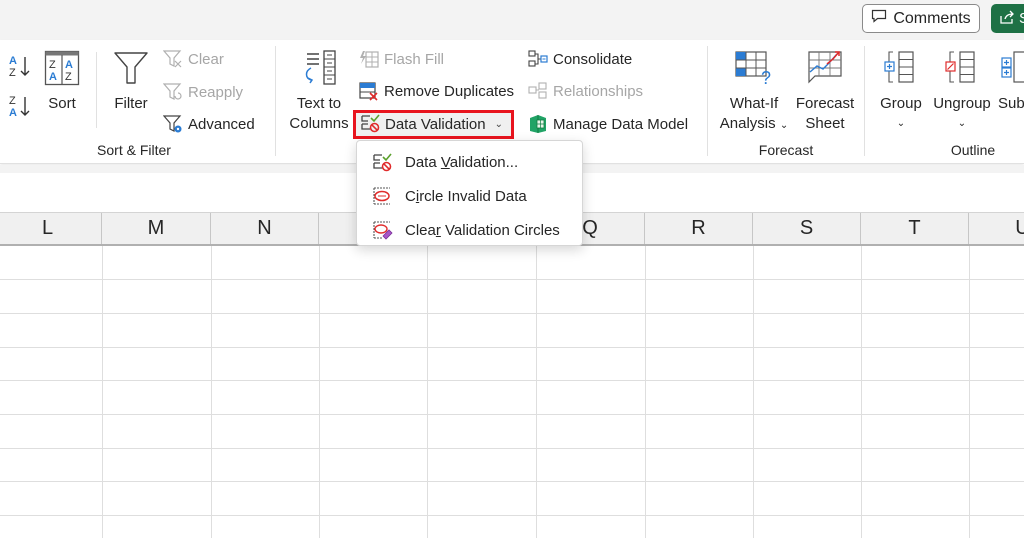  I want to click on sort-dialog-icon: ZAAZ, so click(62, 68).